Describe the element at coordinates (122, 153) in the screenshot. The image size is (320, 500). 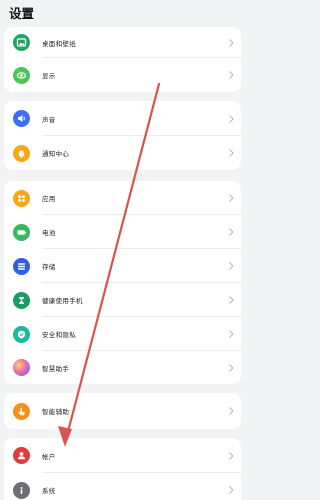
I see `setting-notification: 通知中心` at that location.